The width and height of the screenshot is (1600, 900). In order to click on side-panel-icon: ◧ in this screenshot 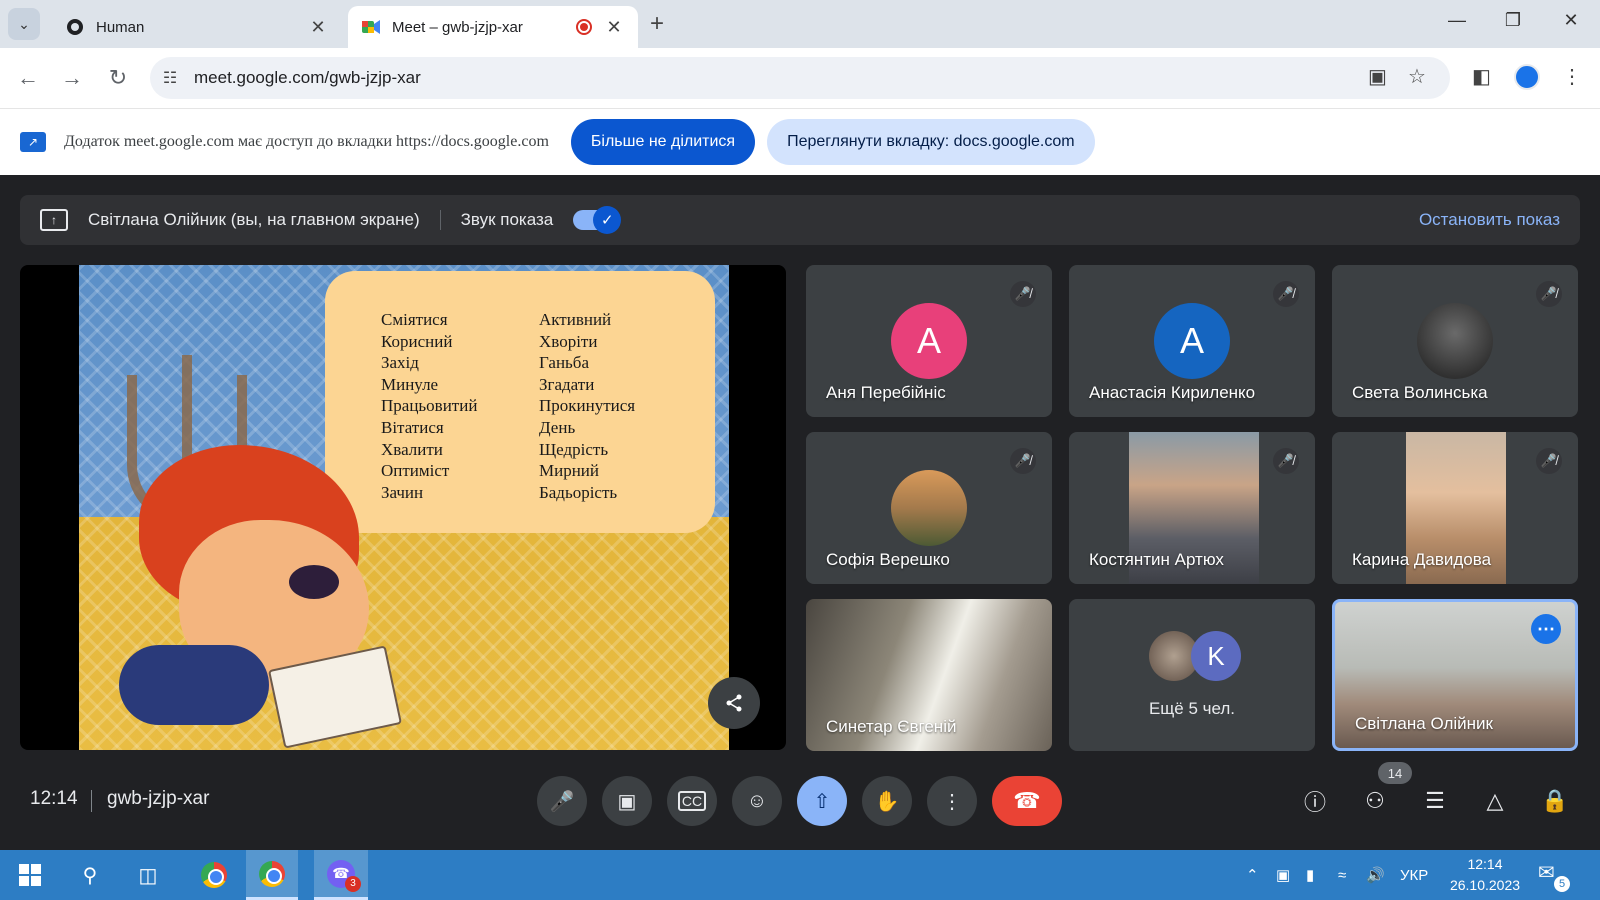, I will do `click(1481, 76)`.